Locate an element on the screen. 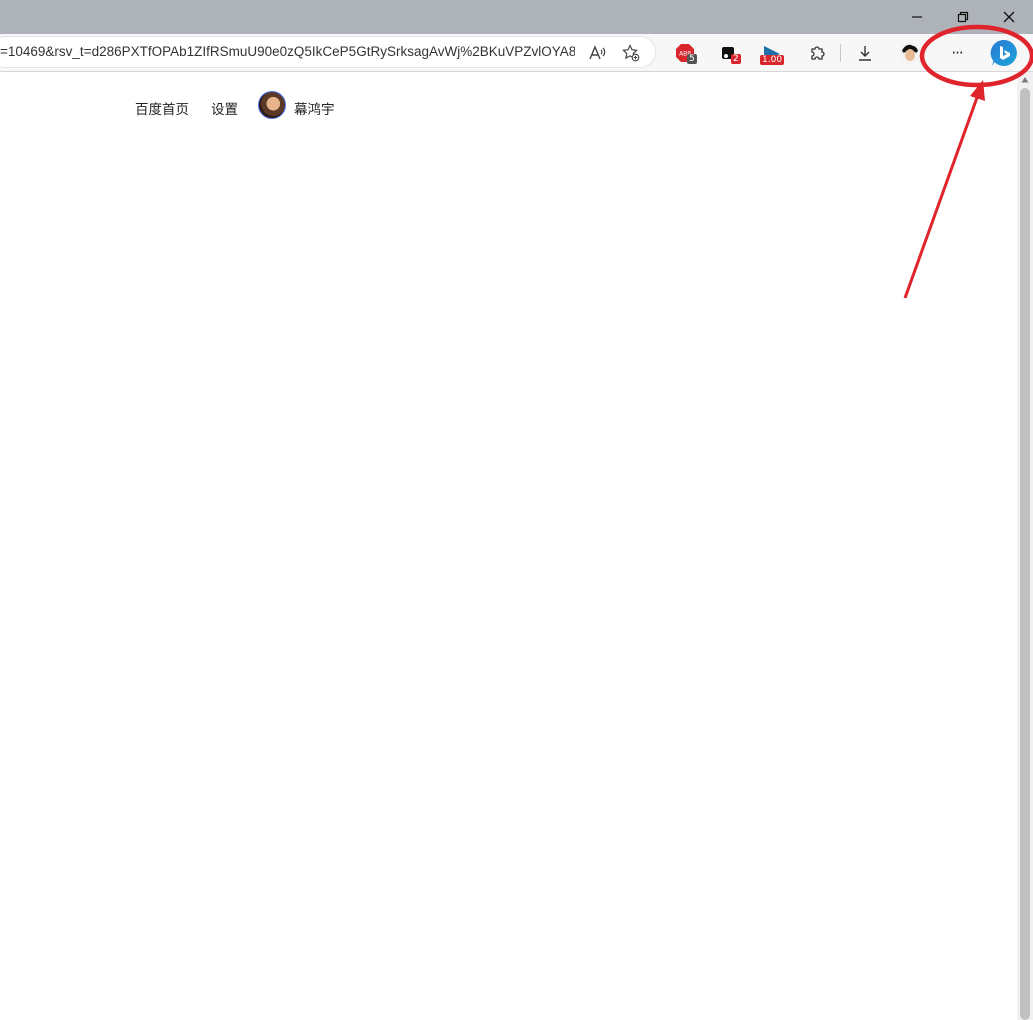  puzzle-icon is located at coordinates (818, 53).